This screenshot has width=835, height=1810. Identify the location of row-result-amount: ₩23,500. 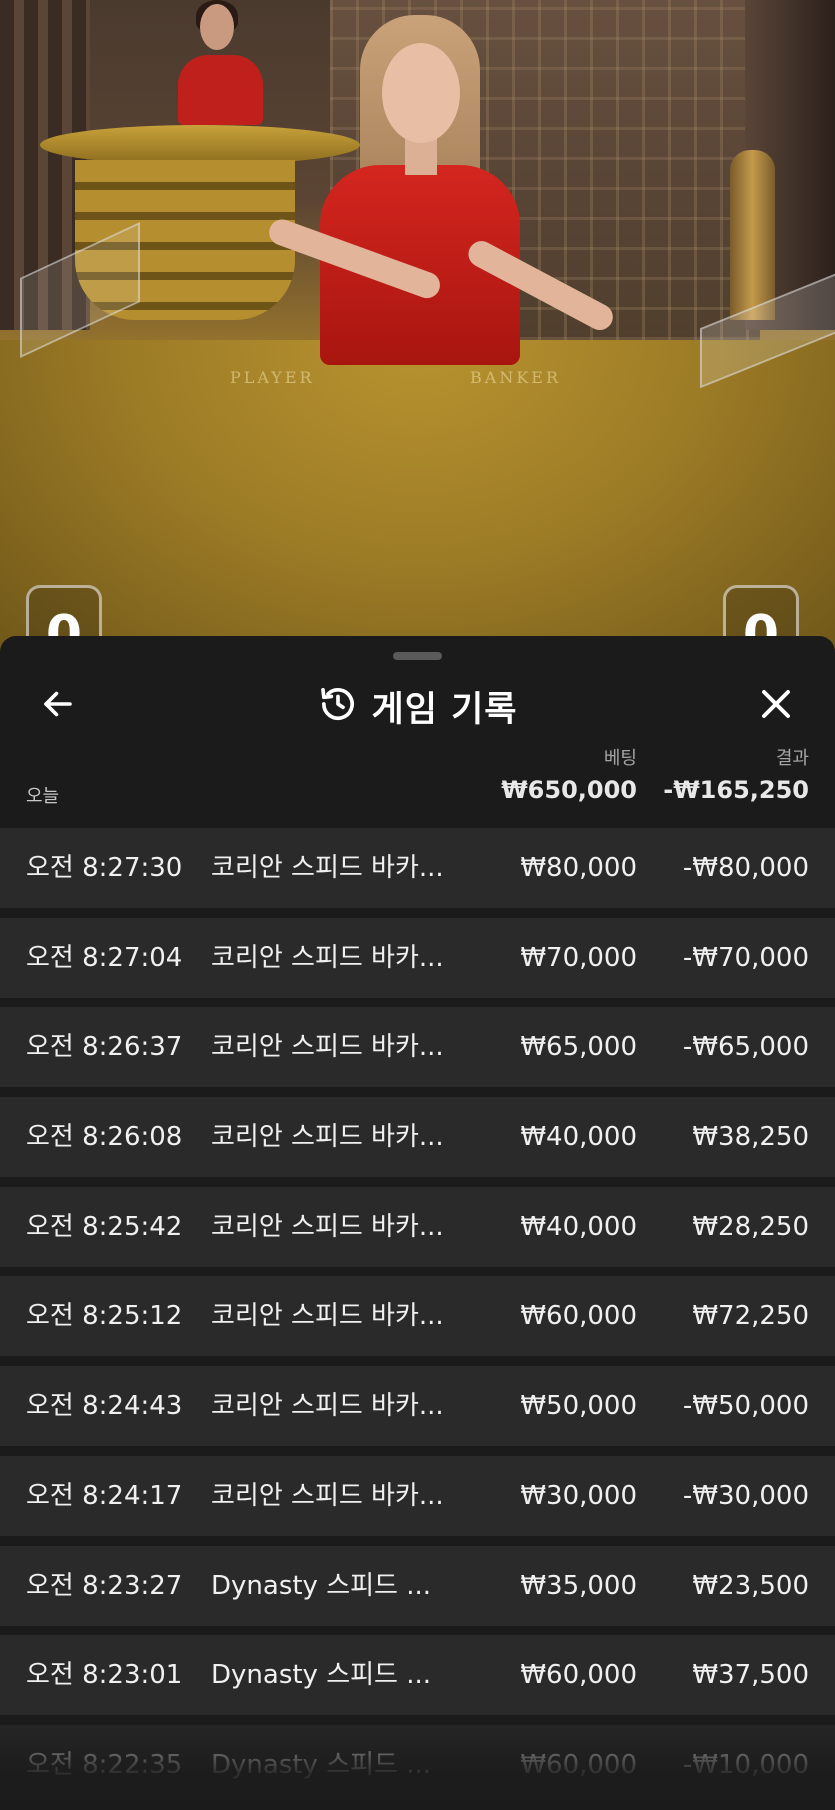
(750, 1585).